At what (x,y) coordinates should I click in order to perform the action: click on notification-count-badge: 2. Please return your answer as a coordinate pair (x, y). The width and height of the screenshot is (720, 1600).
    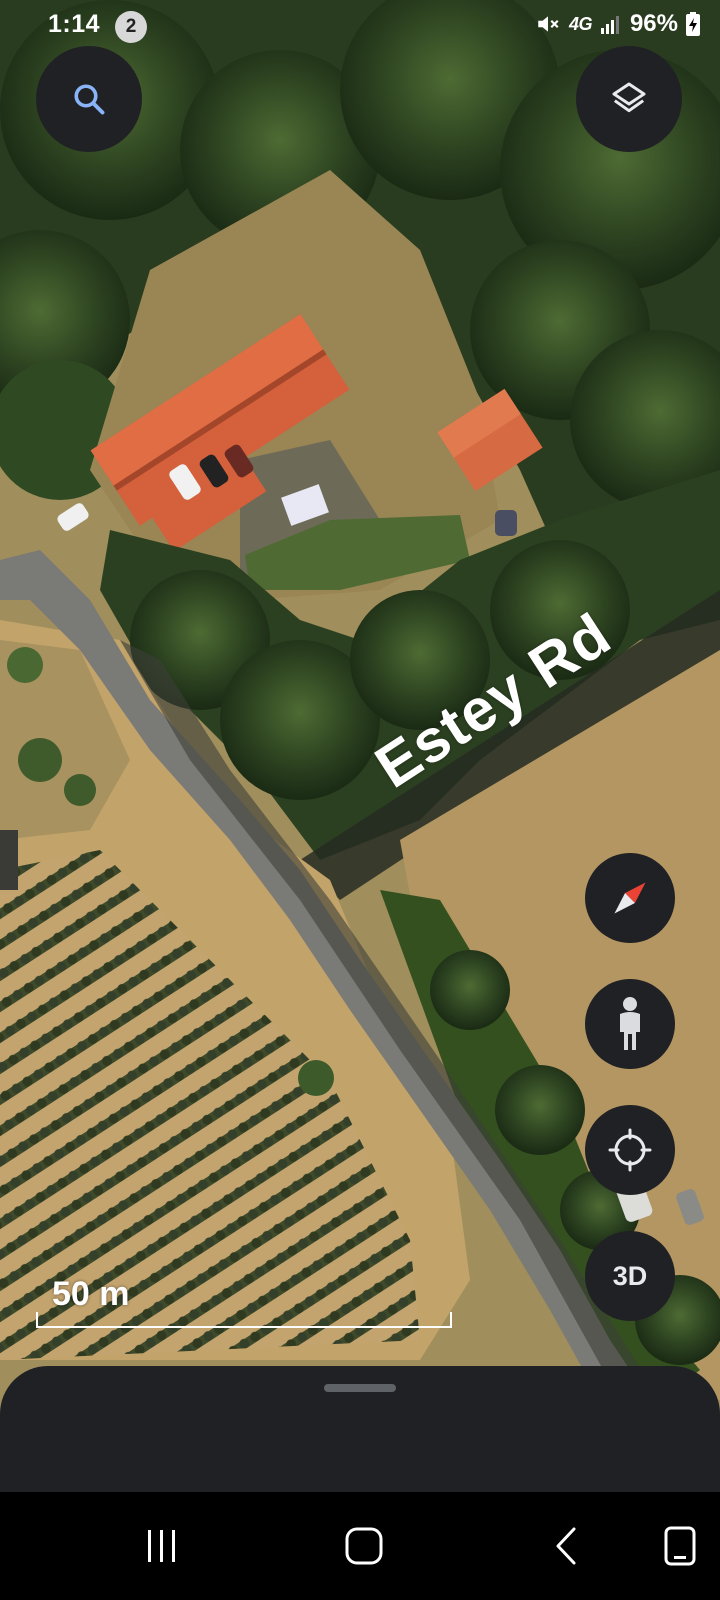
    Looking at the image, I should click on (131, 27).